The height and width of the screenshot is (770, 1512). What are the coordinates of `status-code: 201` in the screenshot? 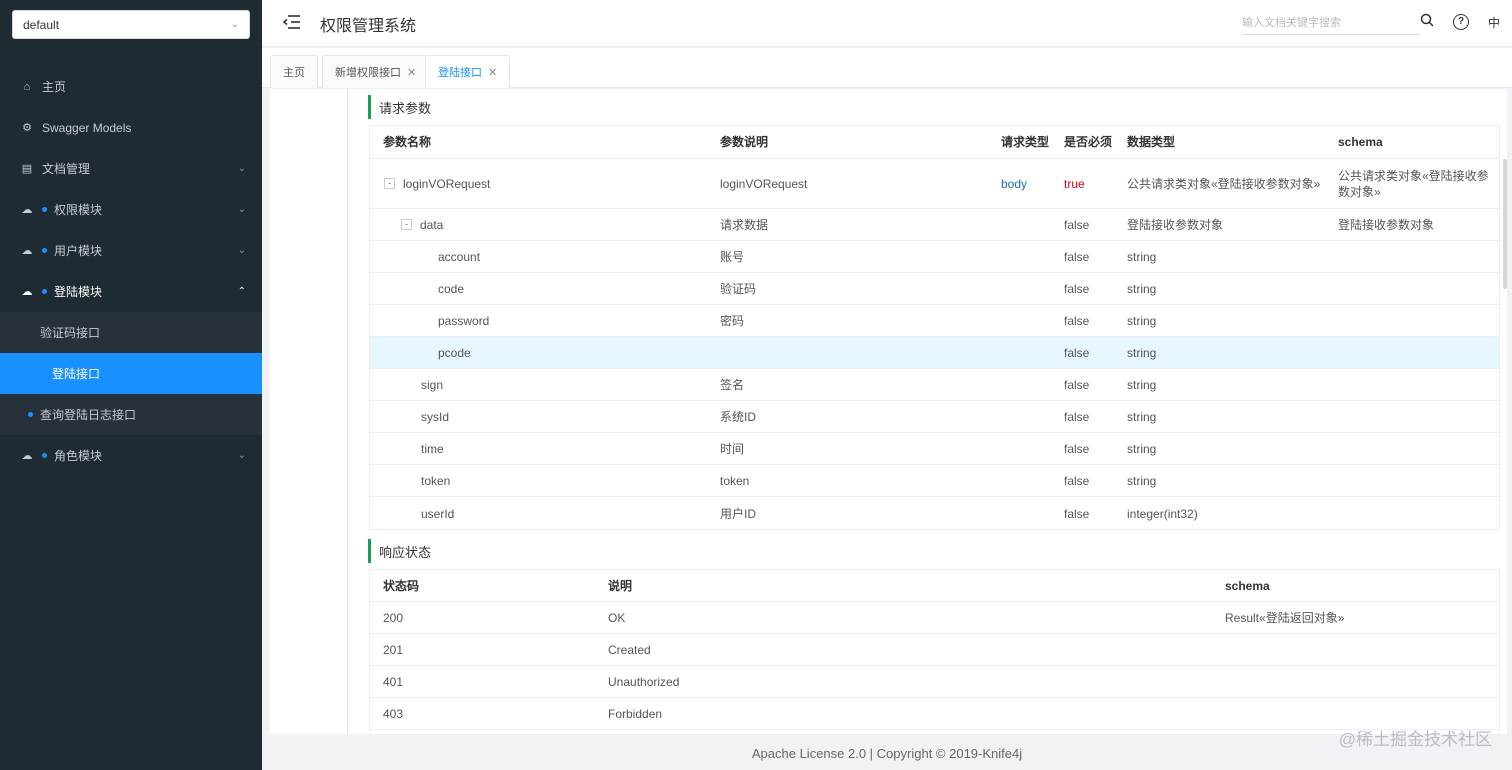 It's located at (393, 649).